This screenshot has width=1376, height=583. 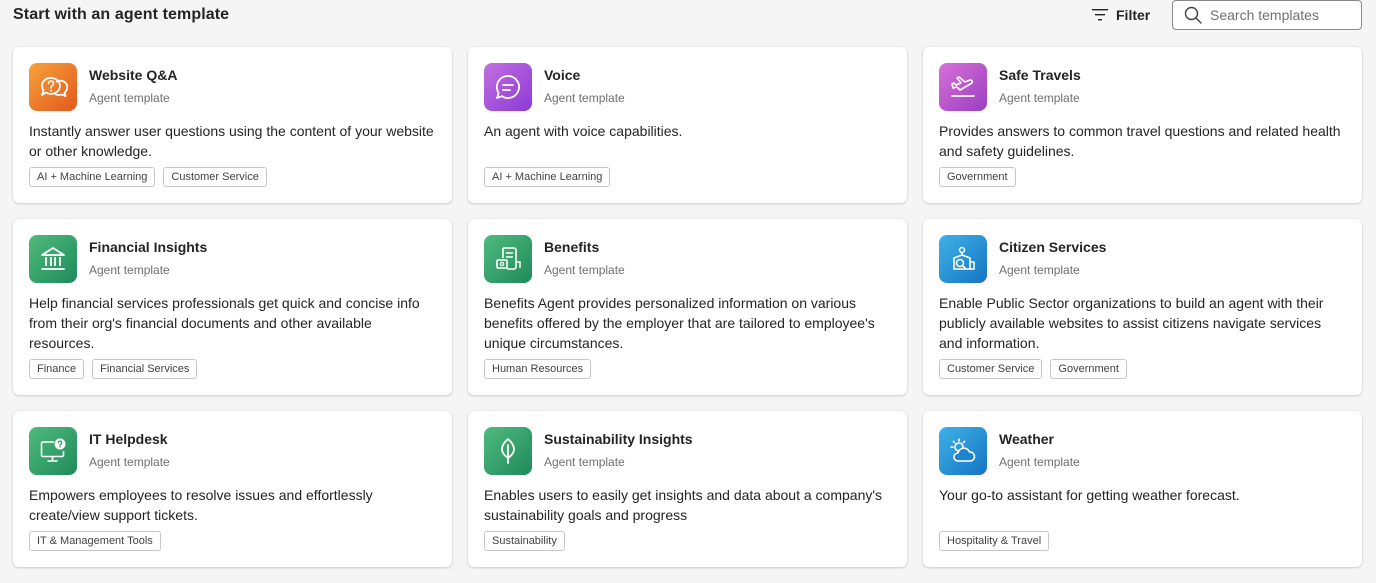 What do you see at coordinates (1040, 75) in the screenshot?
I see `card-title: Safe Travels` at bounding box center [1040, 75].